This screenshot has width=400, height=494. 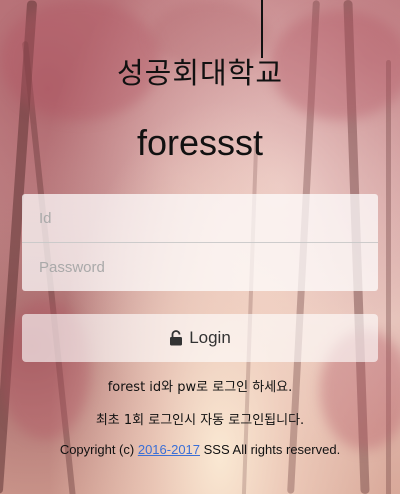 What do you see at coordinates (270, 449) in the screenshot?
I see `copyright-suffix: SSS All rights reserved.` at bounding box center [270, 449].